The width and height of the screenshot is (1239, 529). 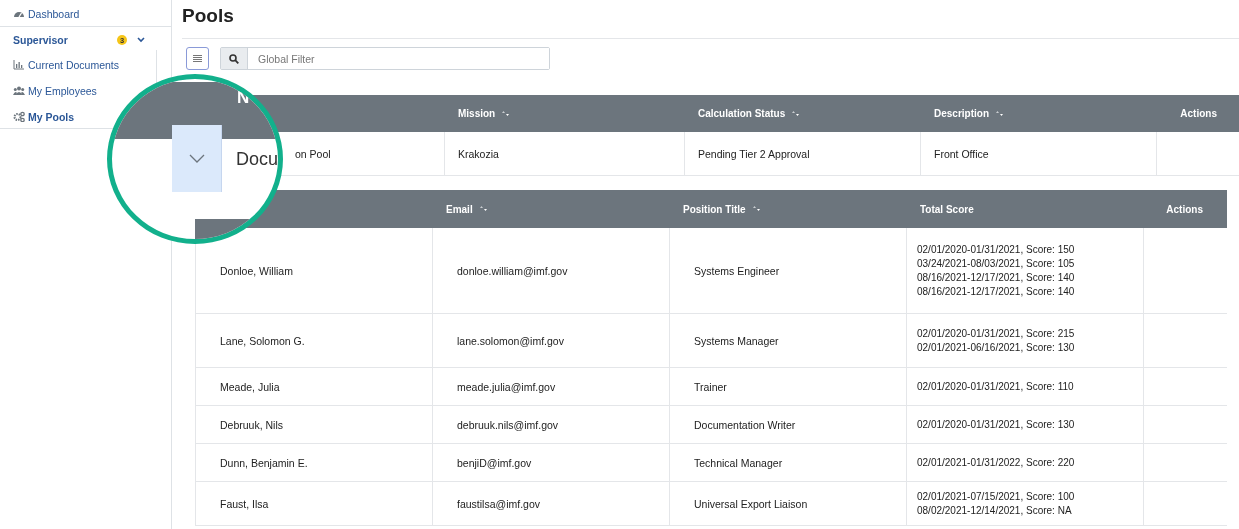 I want to click on table-cell: Systems Manager, so click(x=736, y=340).